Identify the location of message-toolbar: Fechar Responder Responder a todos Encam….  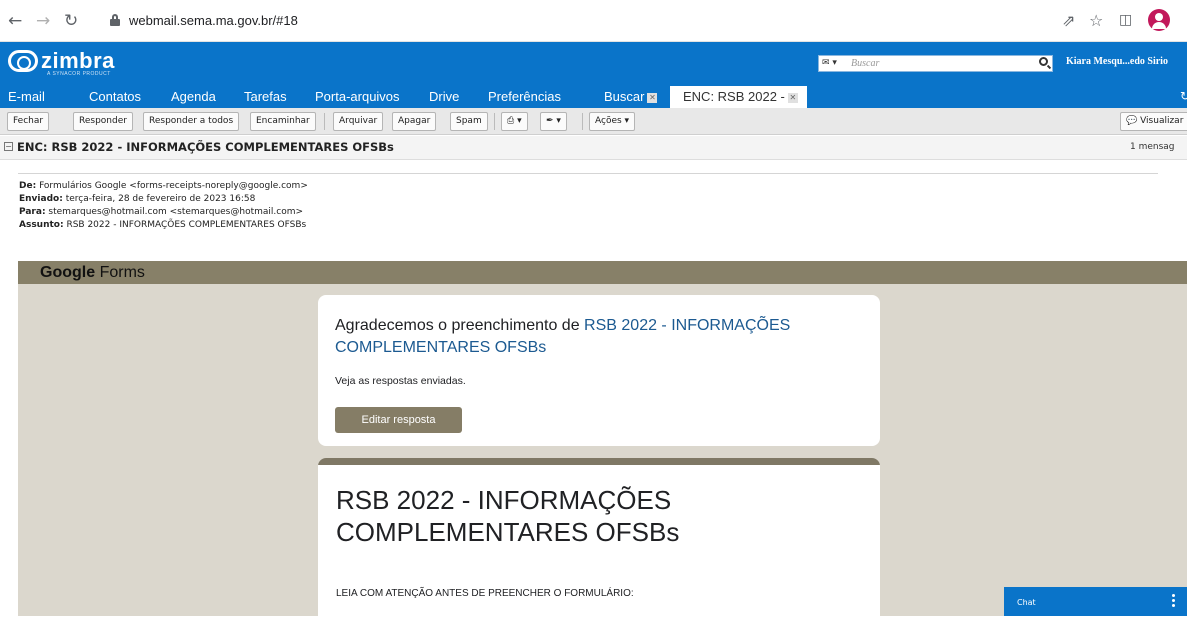
(593, 121).